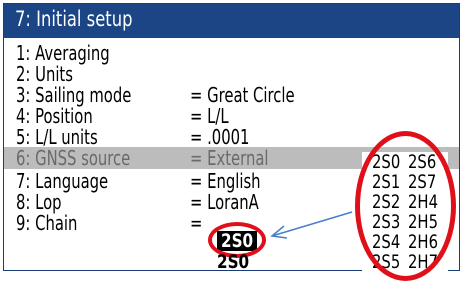  I want to click on menu-item-label: 8: Lop, so click(39, 202).